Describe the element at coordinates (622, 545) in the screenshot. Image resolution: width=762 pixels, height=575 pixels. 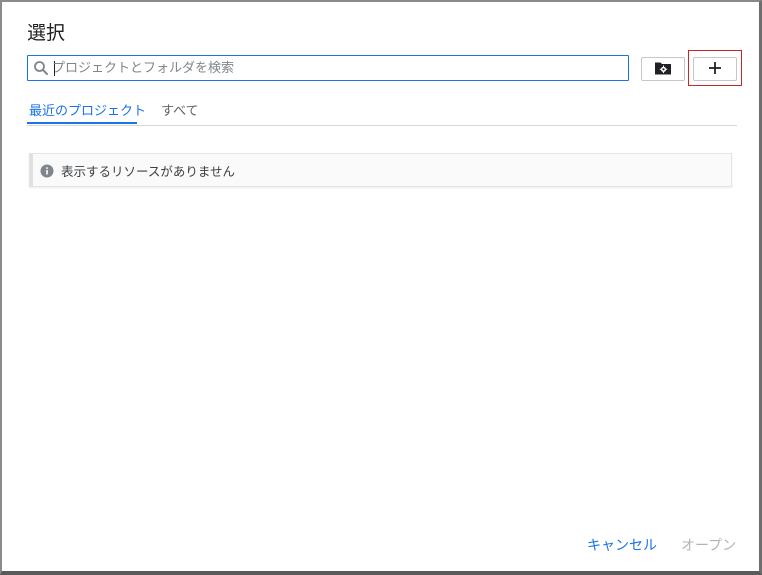
I see `cancel-button: キャンセル` at that location.